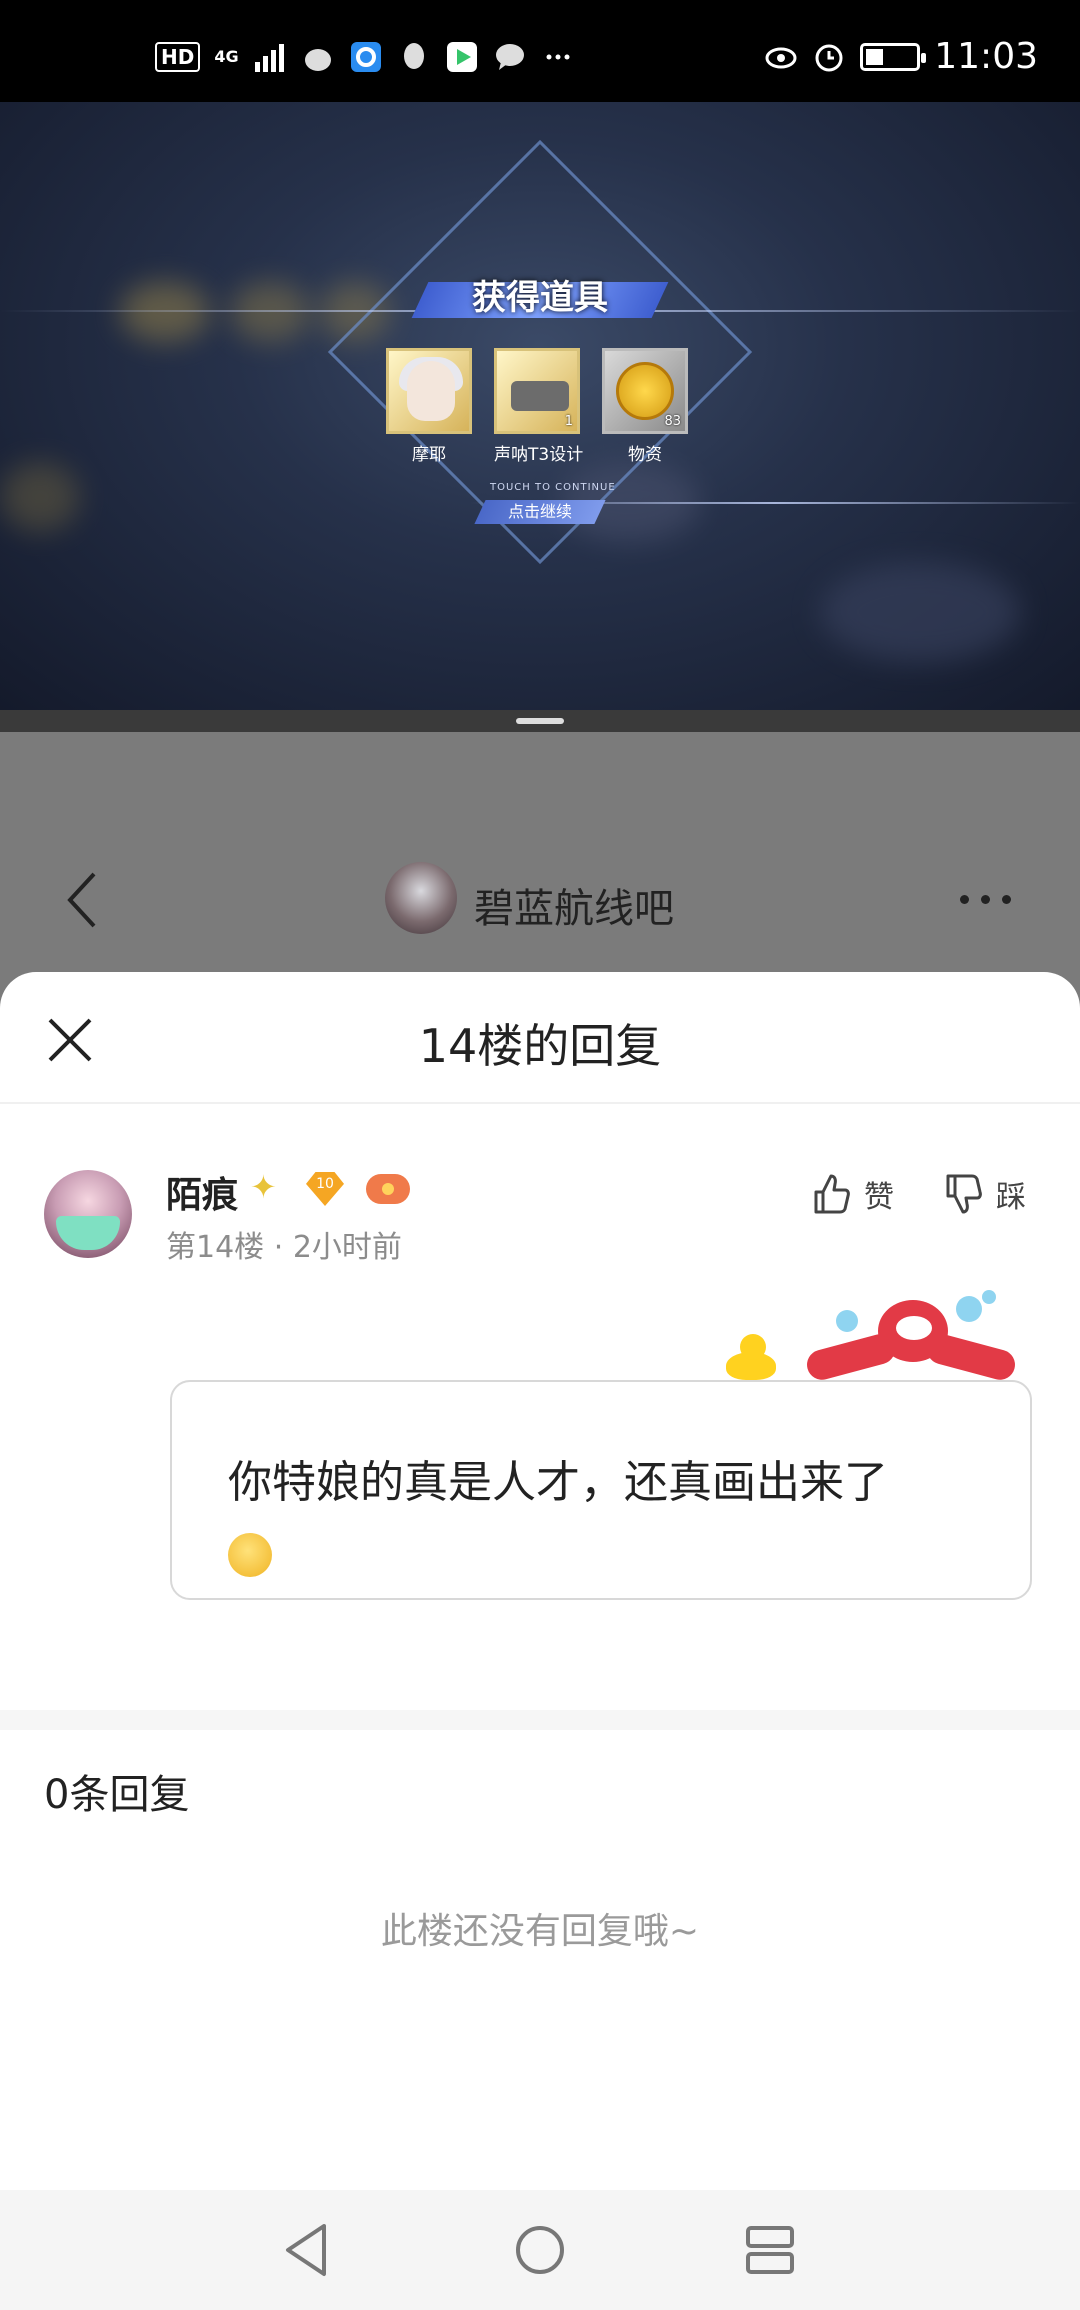  I want to click on octopus-decoration-icon, so click(911, 1340).